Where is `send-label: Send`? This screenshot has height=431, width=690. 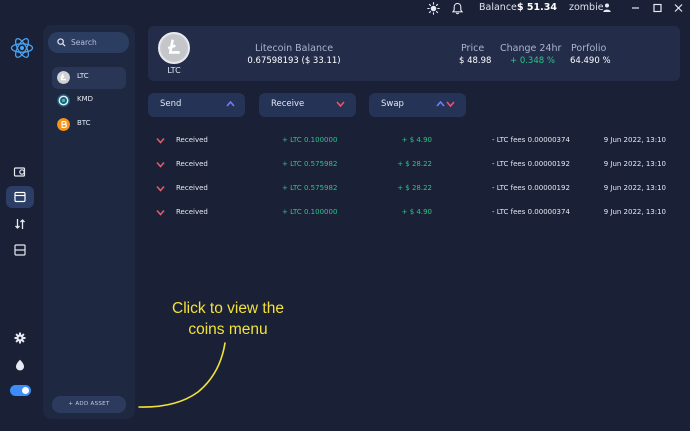
send-label: Send is located at coordinates (171, 104).